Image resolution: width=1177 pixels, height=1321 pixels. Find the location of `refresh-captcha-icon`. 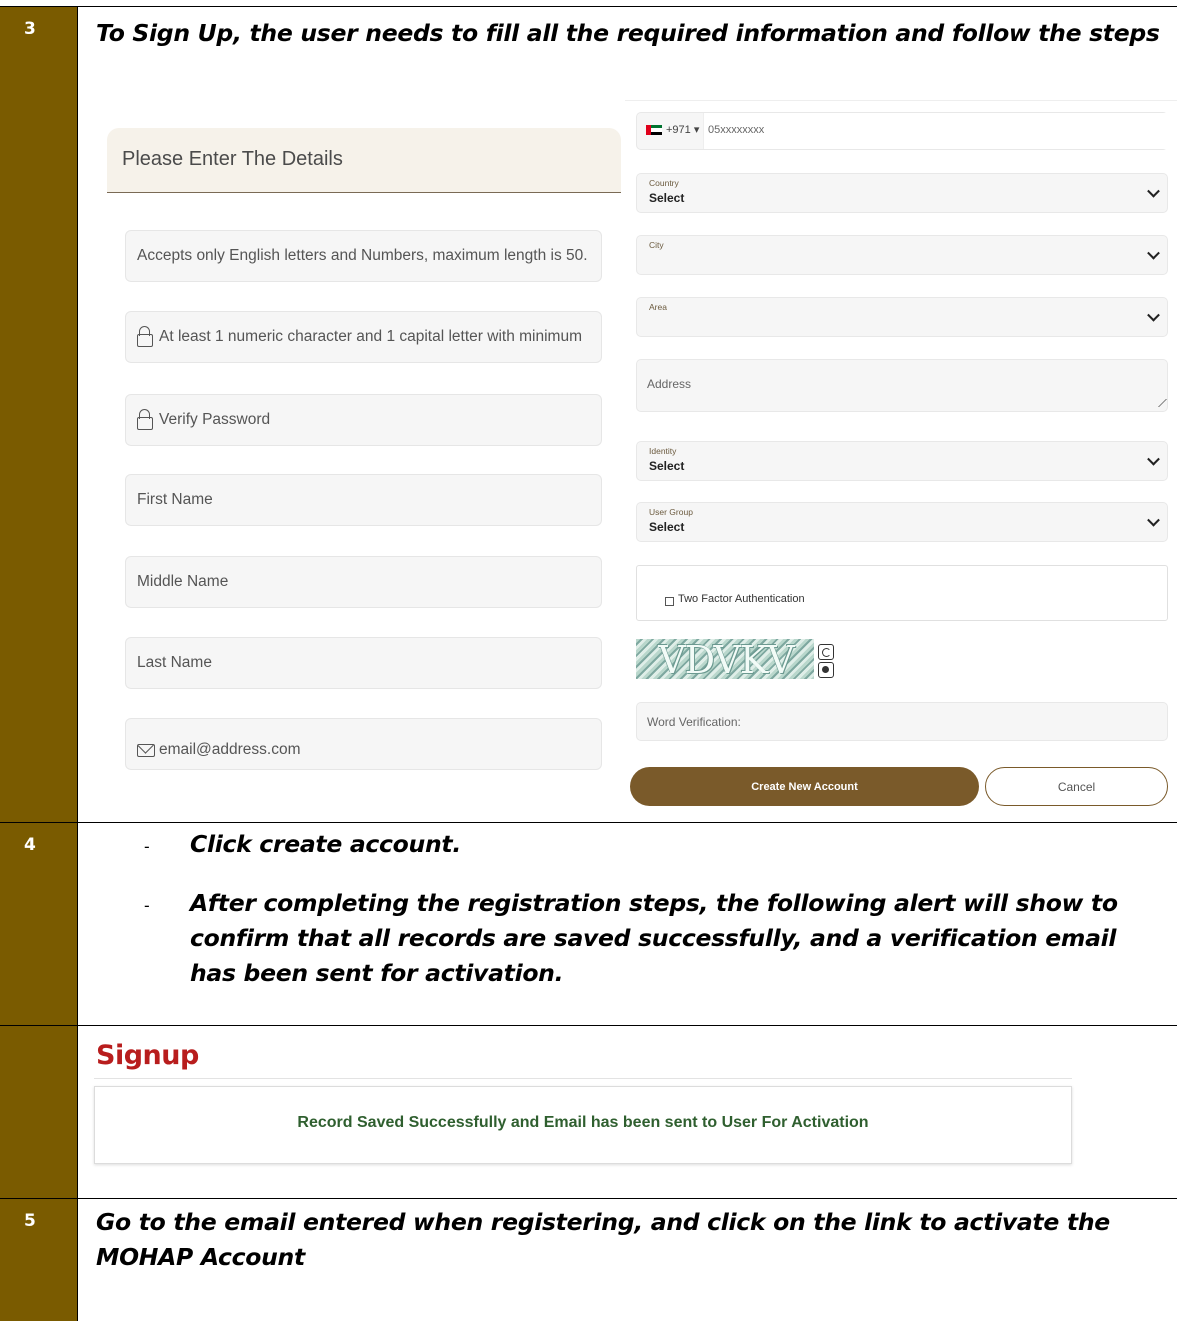

refresh-captcha-icon is located at coordinates (826, 652).